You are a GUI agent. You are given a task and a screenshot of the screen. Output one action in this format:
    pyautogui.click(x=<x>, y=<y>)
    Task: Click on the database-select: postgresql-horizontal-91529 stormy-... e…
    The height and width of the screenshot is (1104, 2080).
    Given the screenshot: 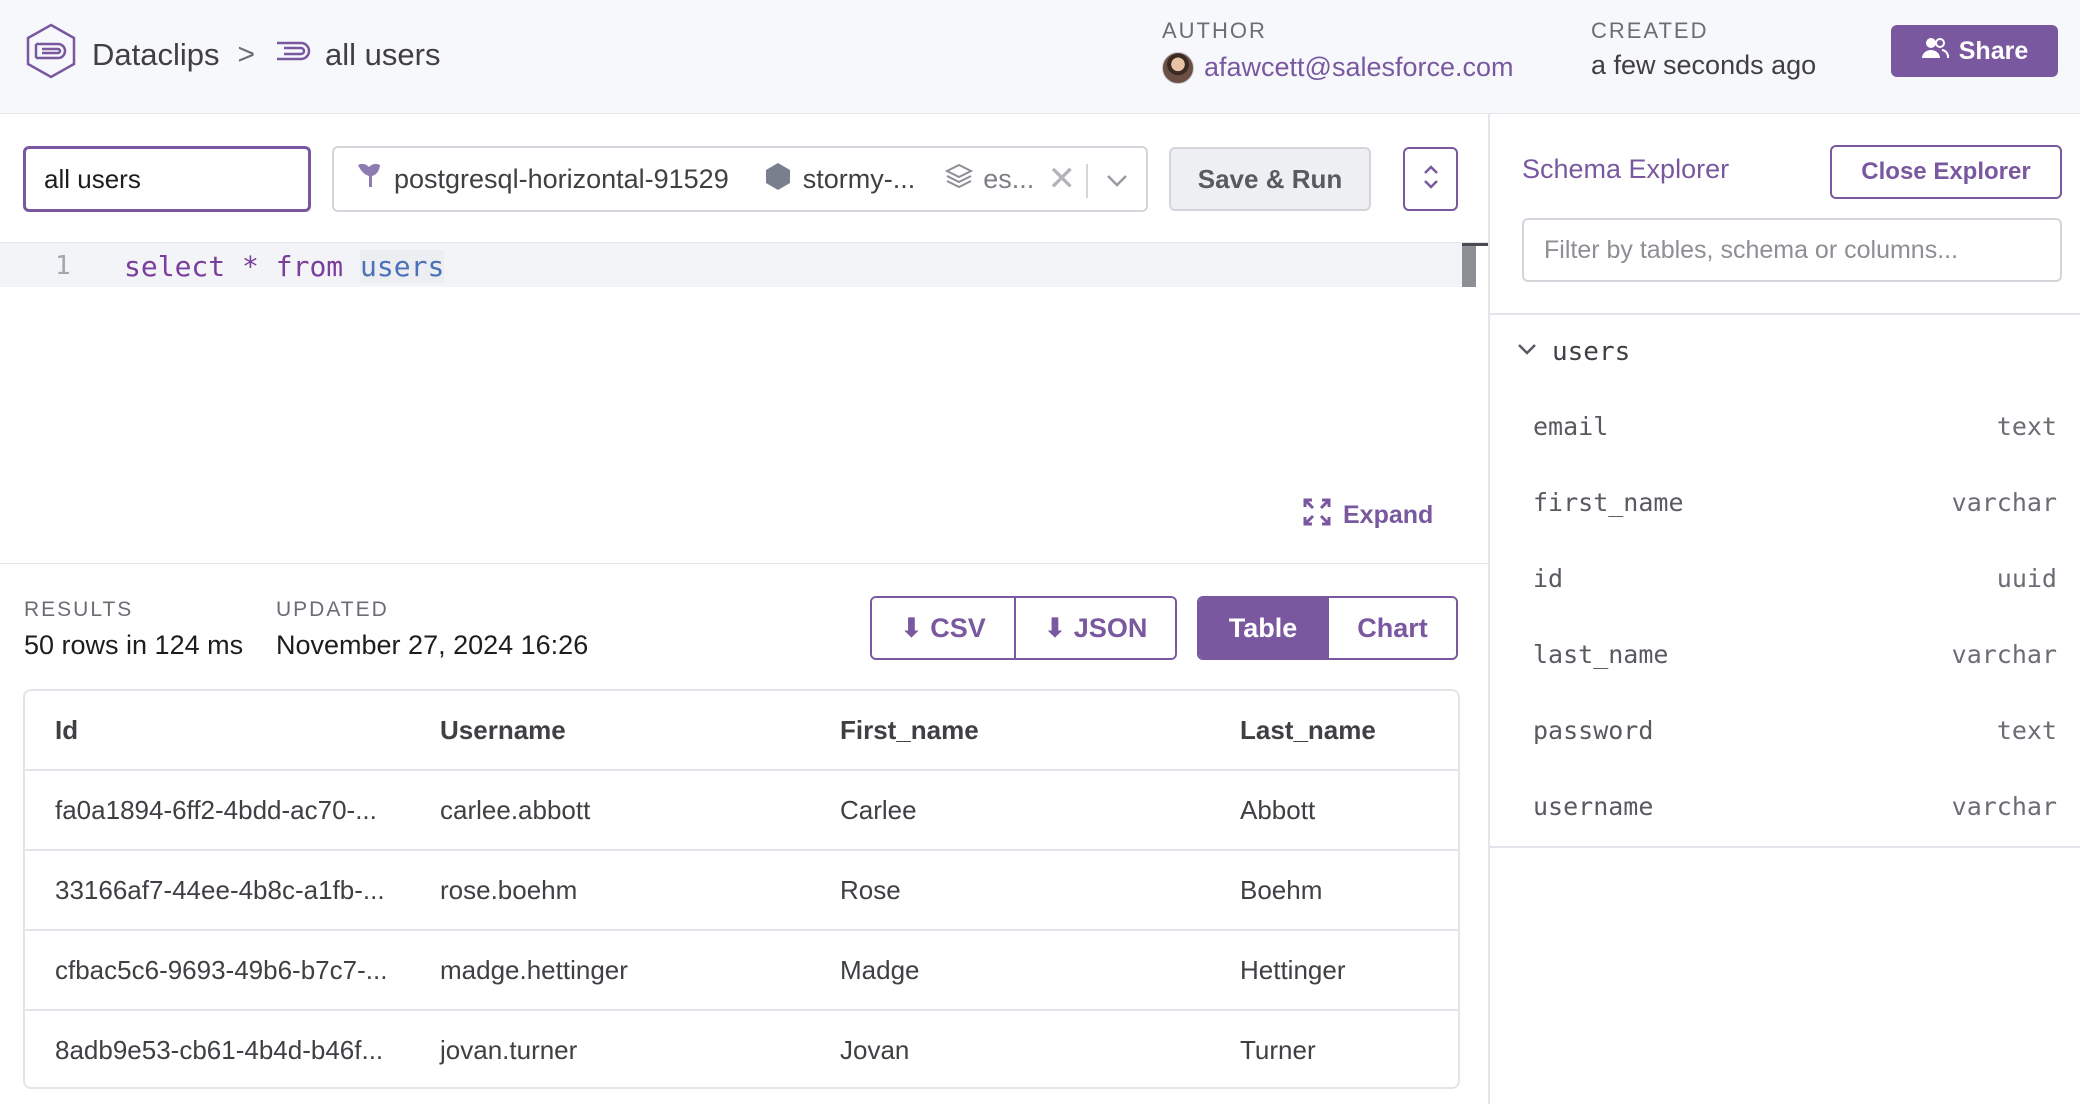 What is the action you would take?
    pyautogui.click(x=740, y=179)
    